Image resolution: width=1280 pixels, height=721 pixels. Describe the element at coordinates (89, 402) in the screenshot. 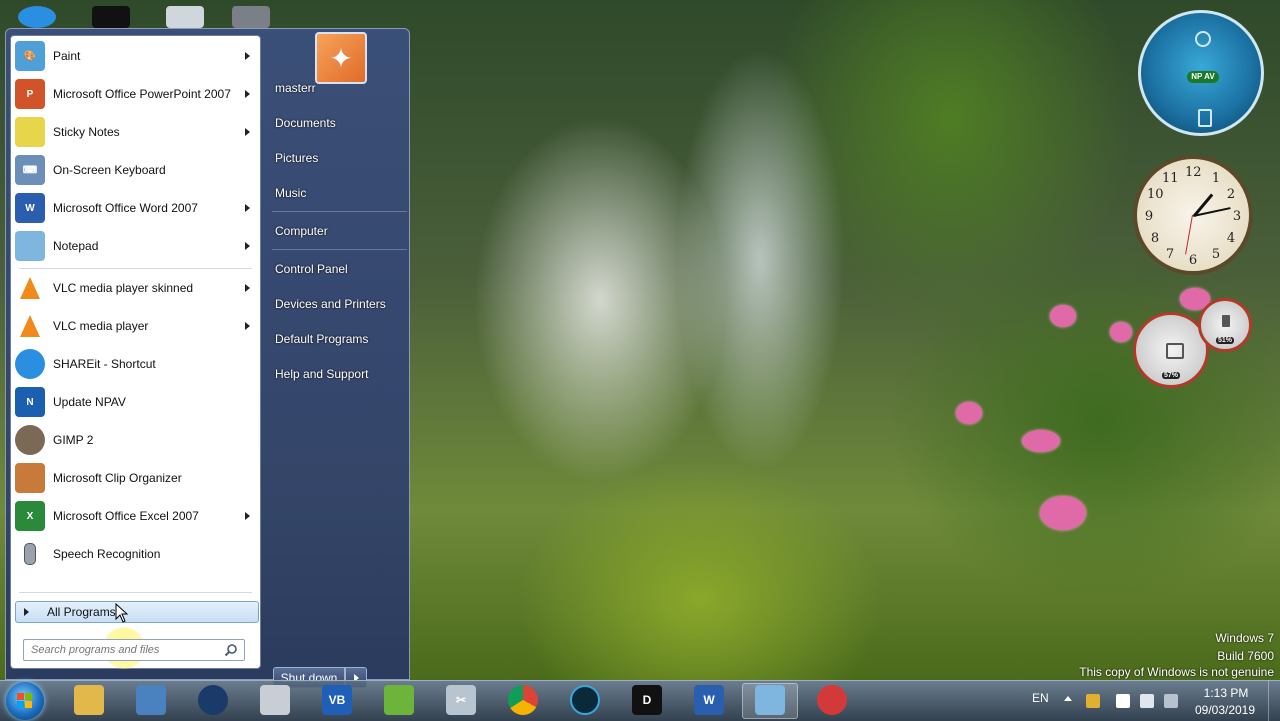

I see `program-label: Update NPAV` at that location.